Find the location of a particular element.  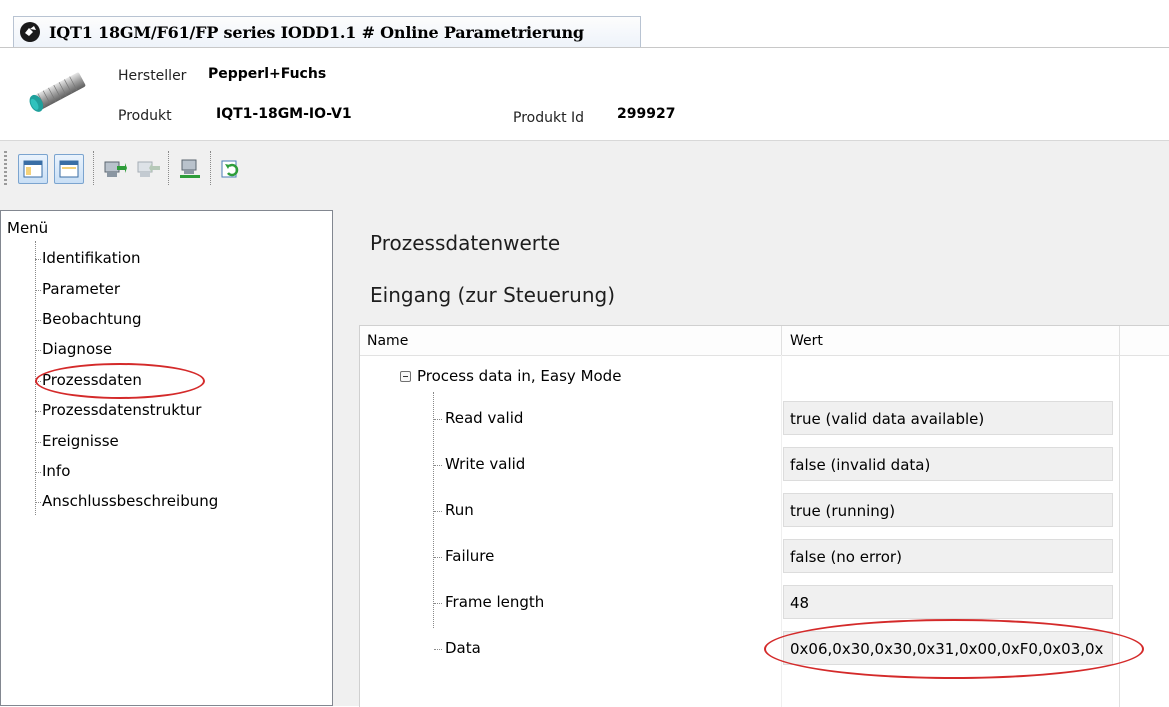

column-header-value: Wert is located at coordinates (806, 341).